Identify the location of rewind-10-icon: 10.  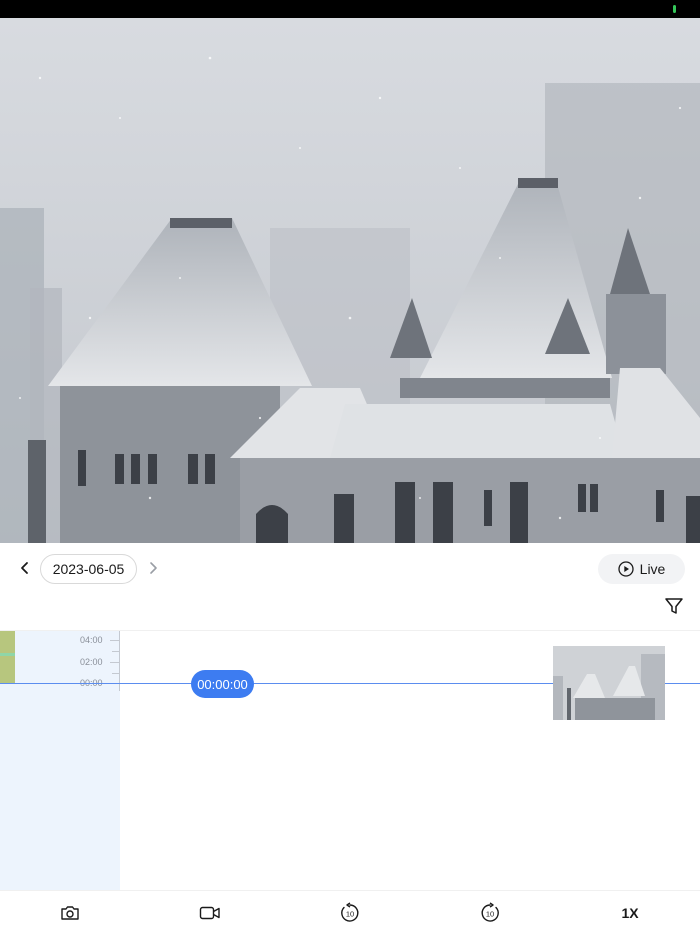
(350, 912).